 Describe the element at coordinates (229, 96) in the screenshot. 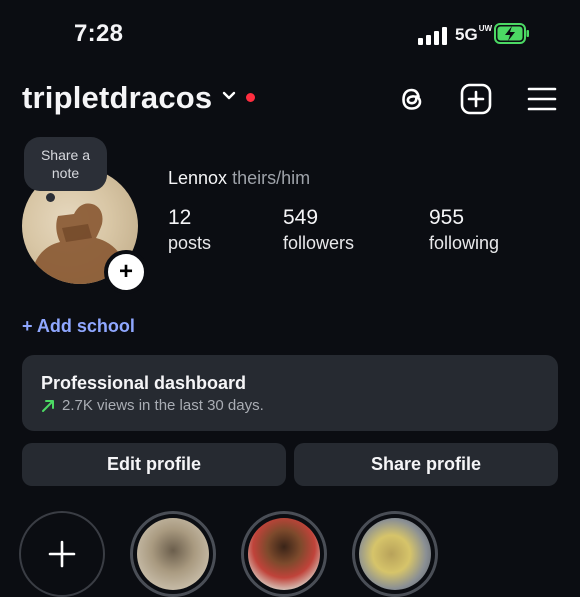

I see `chevron-down-icon` at that location.